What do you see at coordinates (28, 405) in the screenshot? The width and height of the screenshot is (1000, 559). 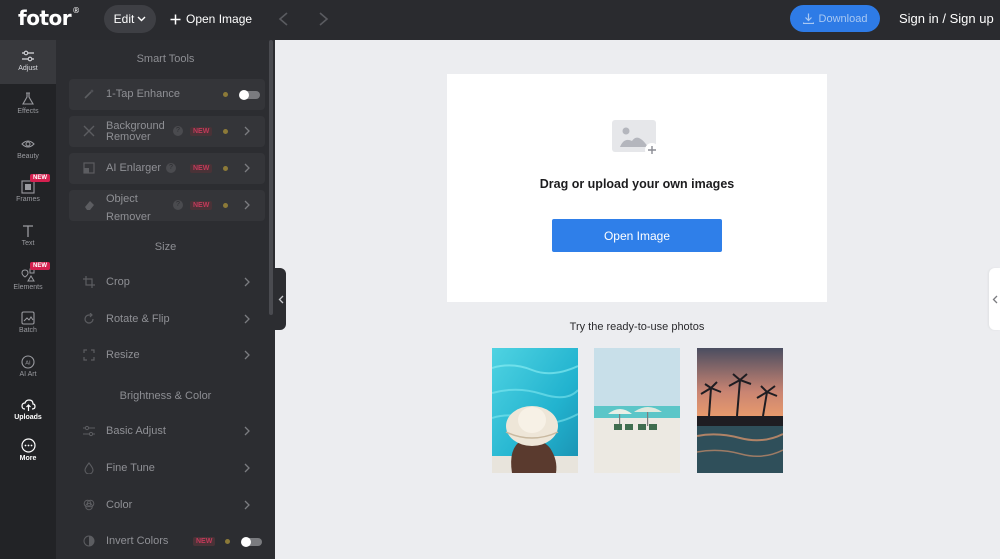 I see `cloud-upload-icon` at bounding box center [28, 405].